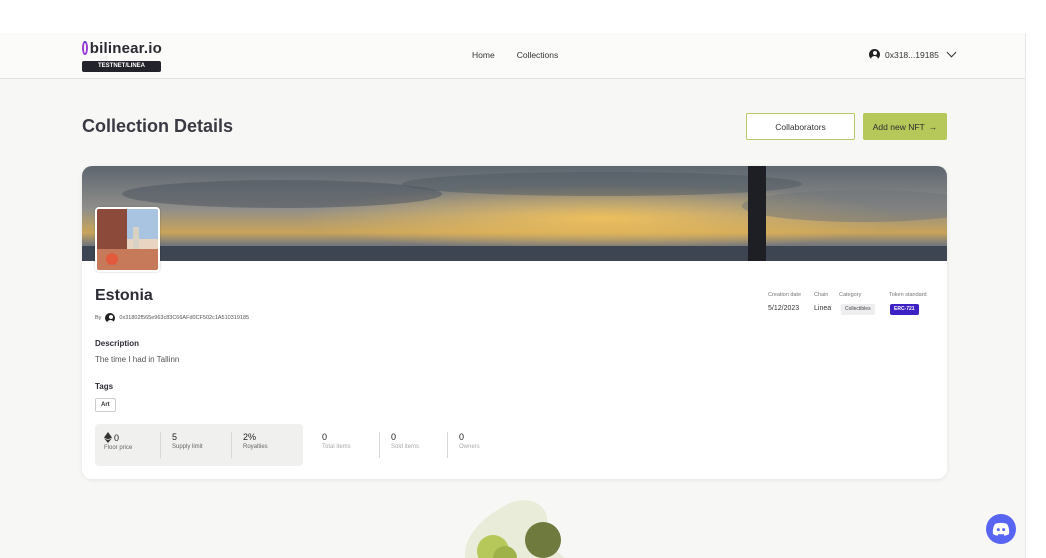 The width and height of the screenshot is (1046, 558). What do you see at coordinates (336, 441) in the screenshot?
I see `total-items-stat: 0 Total items` at bounding box center [336, 441].